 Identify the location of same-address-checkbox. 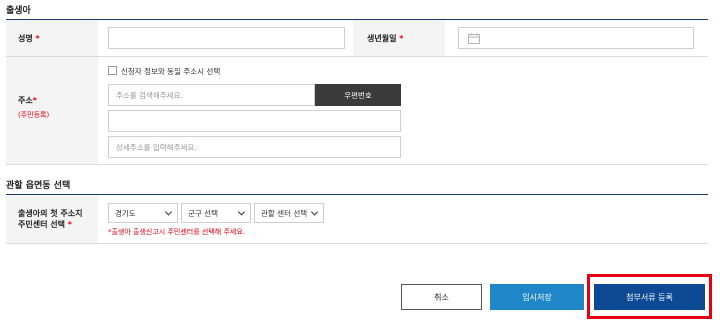
(112, 70).